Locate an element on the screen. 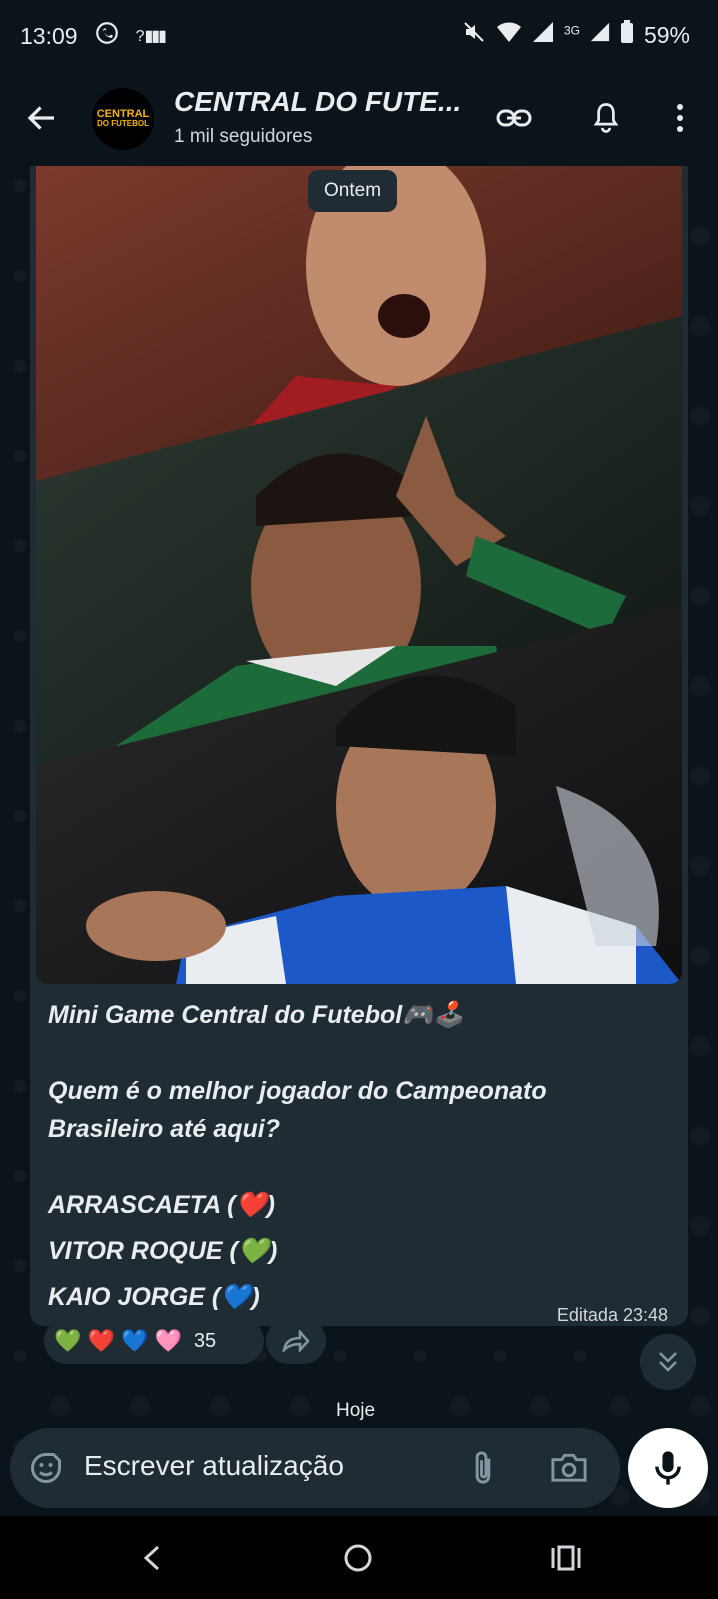 The width and height of the screenshot is (718, 1599). forward-button is located at coordinates (296, 1341).